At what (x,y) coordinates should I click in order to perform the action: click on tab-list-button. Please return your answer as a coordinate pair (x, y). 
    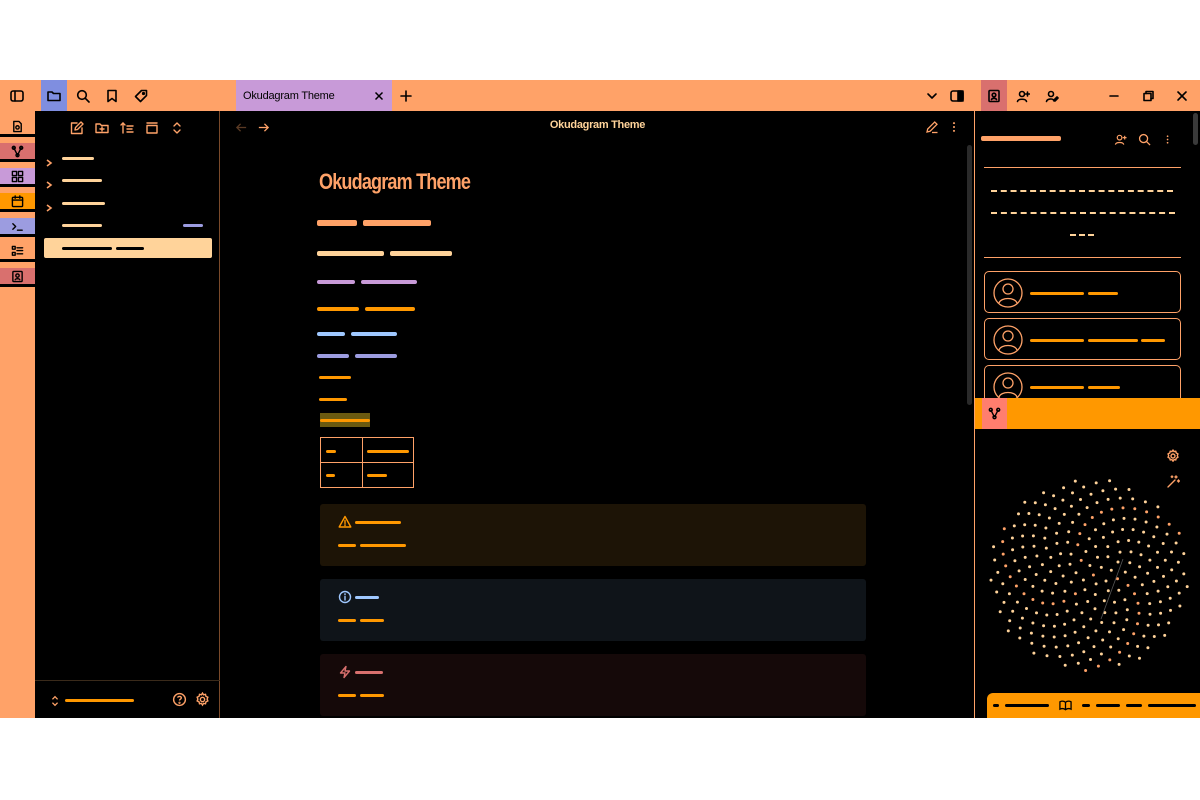
    Looking at the image, I should click on (932, 95).